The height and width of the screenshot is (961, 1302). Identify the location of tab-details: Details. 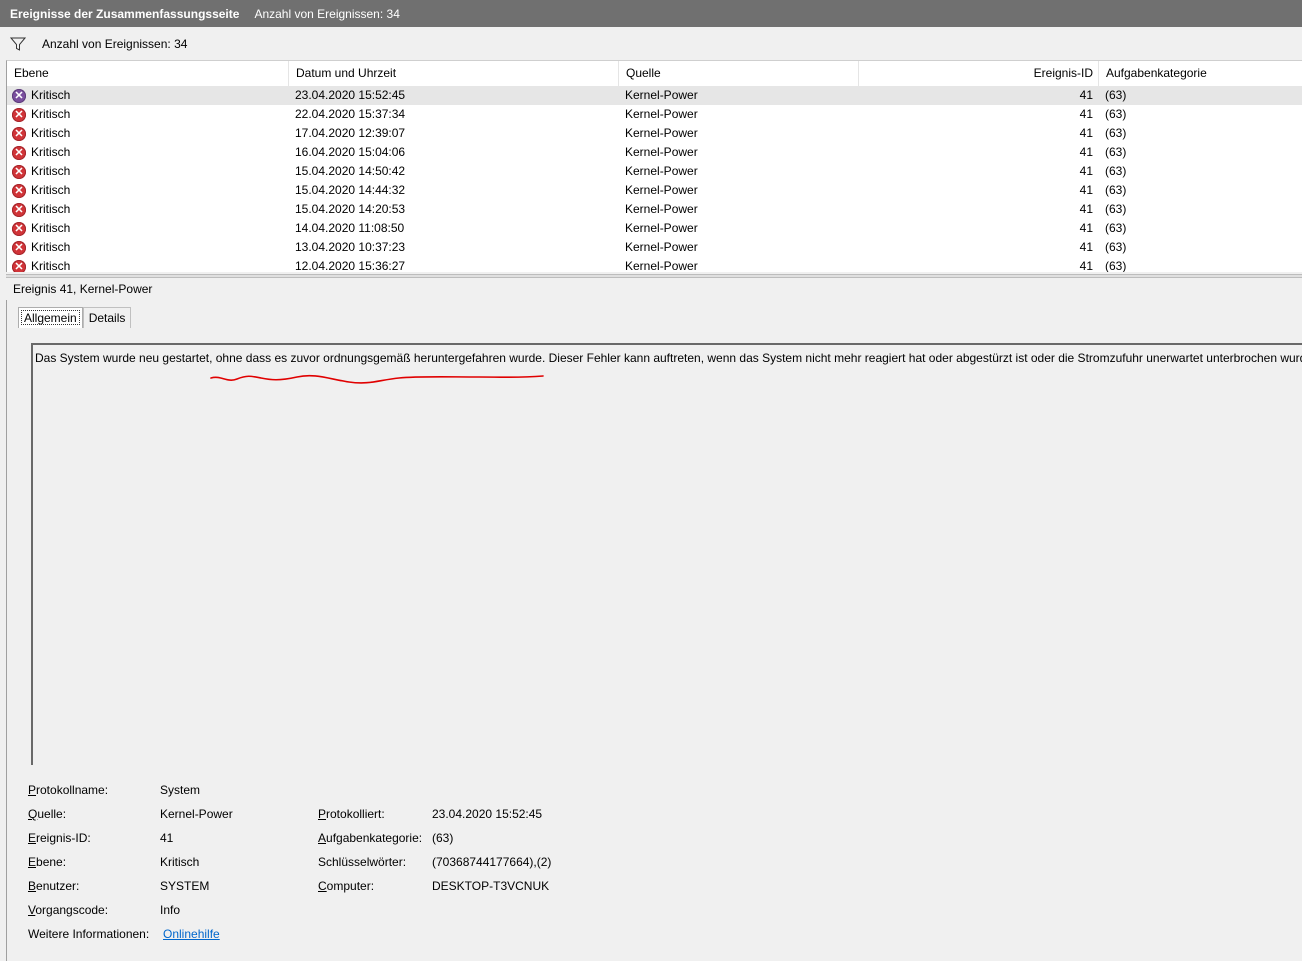
(107, 317).